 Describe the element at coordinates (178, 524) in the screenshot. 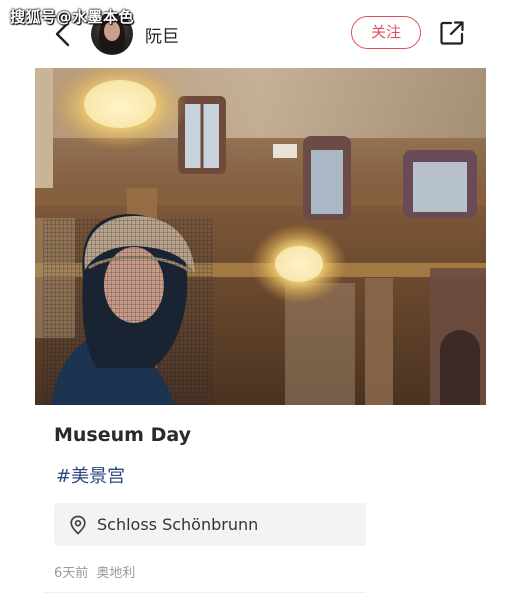

I see `location-name: Schloss Schönbrunn` at that location.